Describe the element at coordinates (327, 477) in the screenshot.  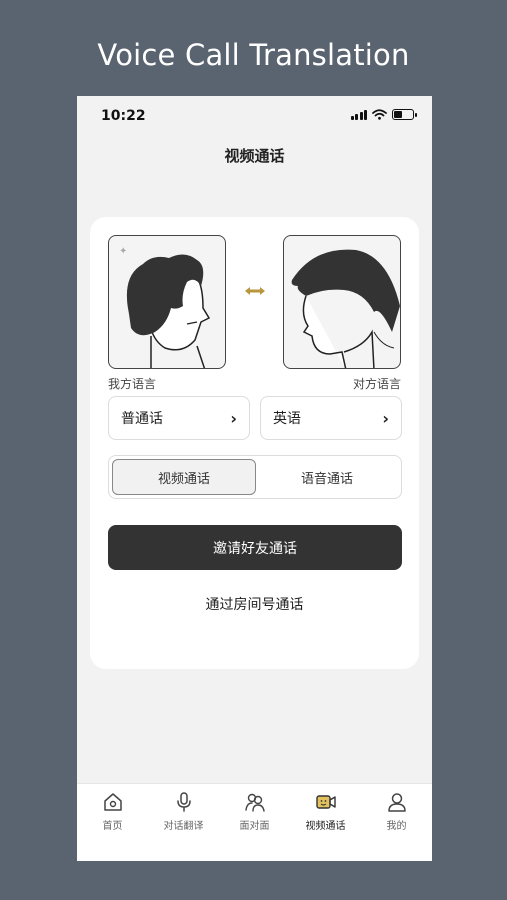
I see `voice-call-option: 语音通话` at that location.